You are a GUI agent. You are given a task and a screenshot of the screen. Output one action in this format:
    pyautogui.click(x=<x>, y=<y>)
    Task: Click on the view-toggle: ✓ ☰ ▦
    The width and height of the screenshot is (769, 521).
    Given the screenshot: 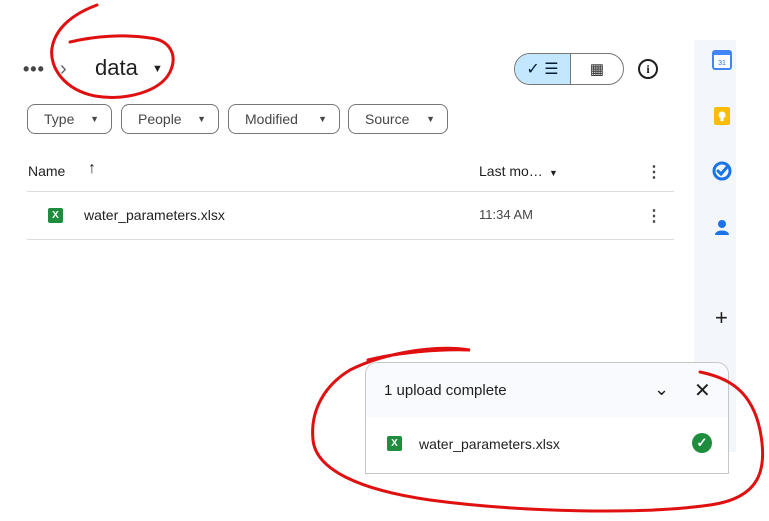 What is the action you would take?
    pyautogui.click(x=569, y=69)
    